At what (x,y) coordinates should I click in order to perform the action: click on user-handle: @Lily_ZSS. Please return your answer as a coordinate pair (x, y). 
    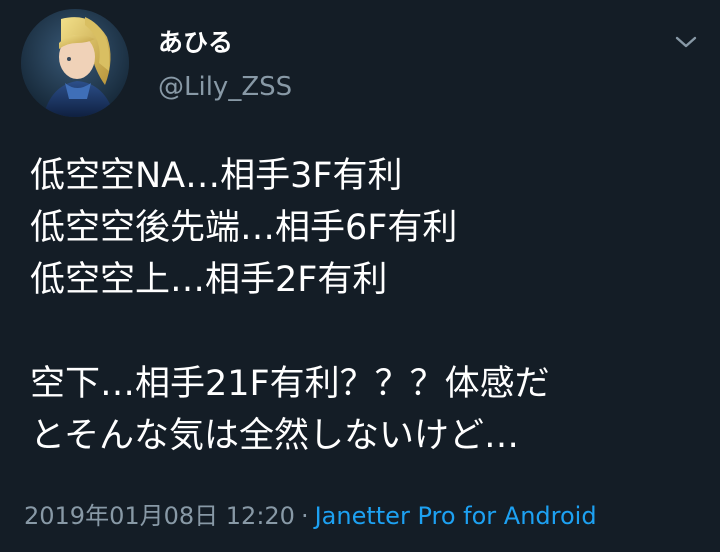
    Looking at the image, I should click on (225, 87).